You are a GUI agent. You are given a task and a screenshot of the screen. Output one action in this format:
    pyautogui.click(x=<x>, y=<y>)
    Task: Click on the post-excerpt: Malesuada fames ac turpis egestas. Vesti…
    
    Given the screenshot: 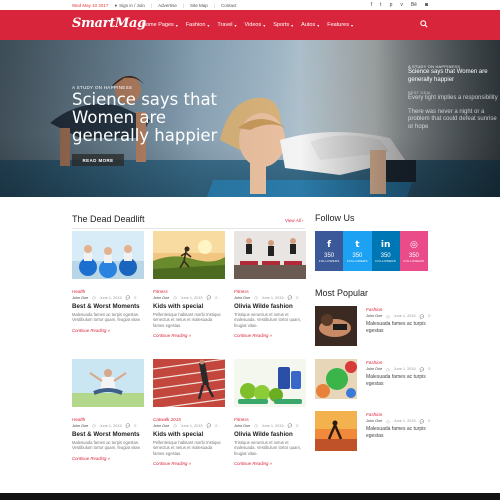 What is the action you would take?
    pyautogui.click(x=107, y=445)
    